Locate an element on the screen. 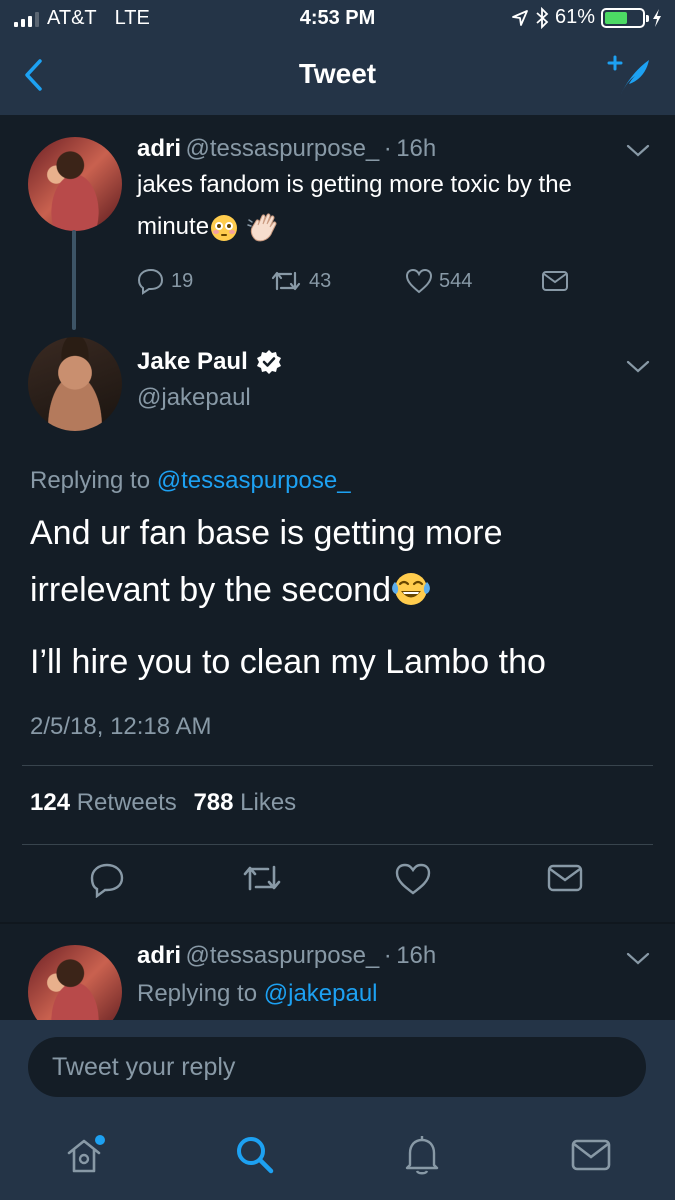 The height and width of the screenshot is (1200, 675). replying-to-handle: @jakepaul is located at coordinates (321, 993).